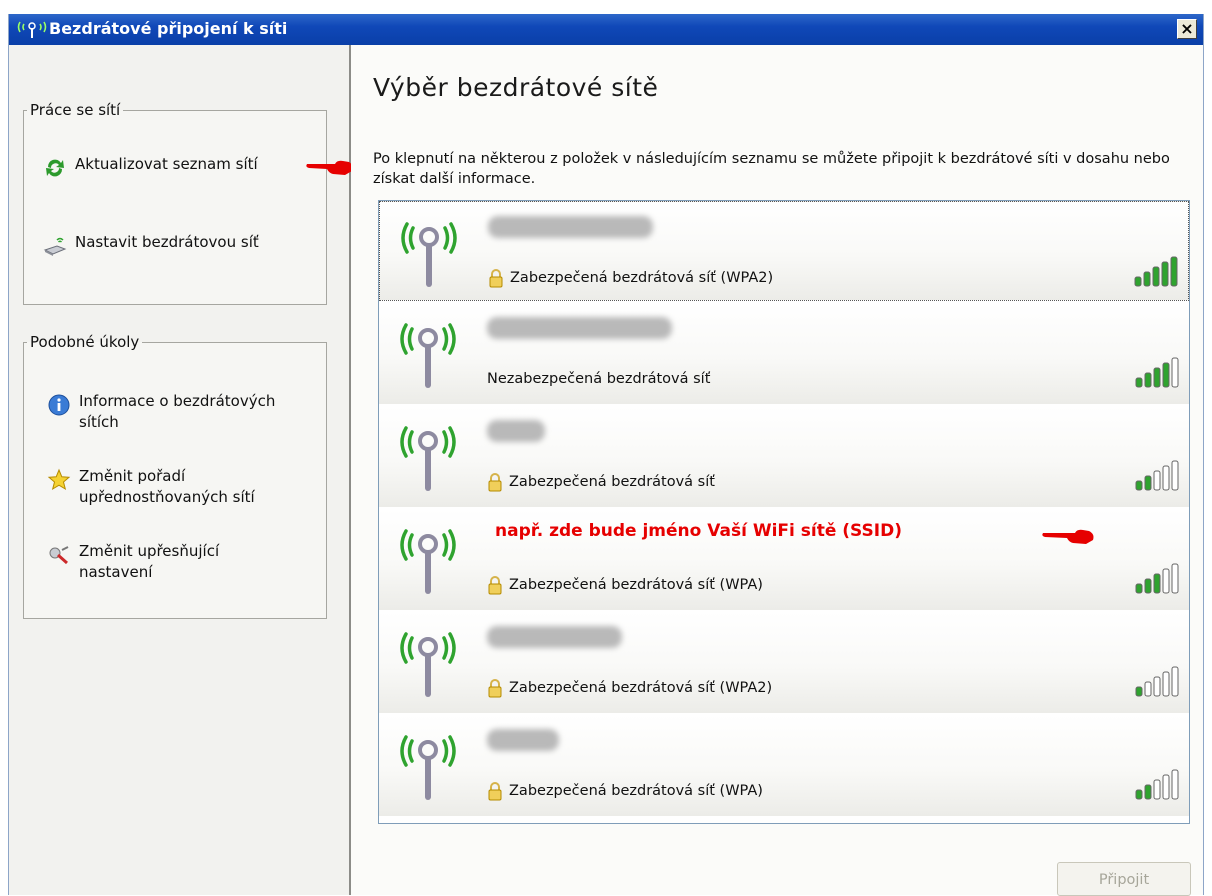  I want to click on window-title: Bezdrátové připojení k síti, so click(168, 28).